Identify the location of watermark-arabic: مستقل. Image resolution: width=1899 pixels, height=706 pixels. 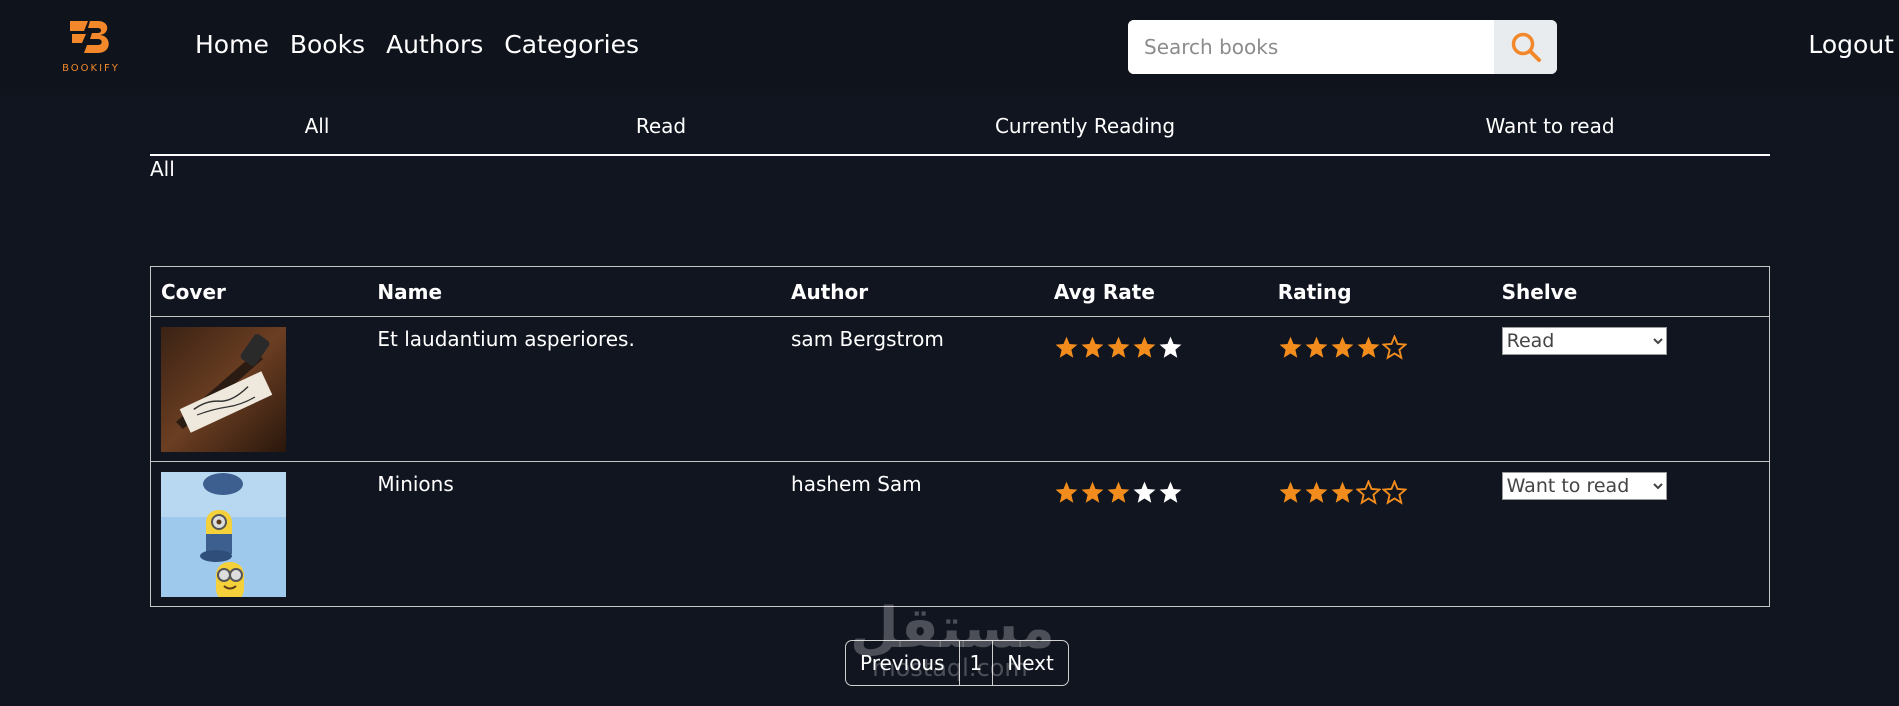
(952, 628).